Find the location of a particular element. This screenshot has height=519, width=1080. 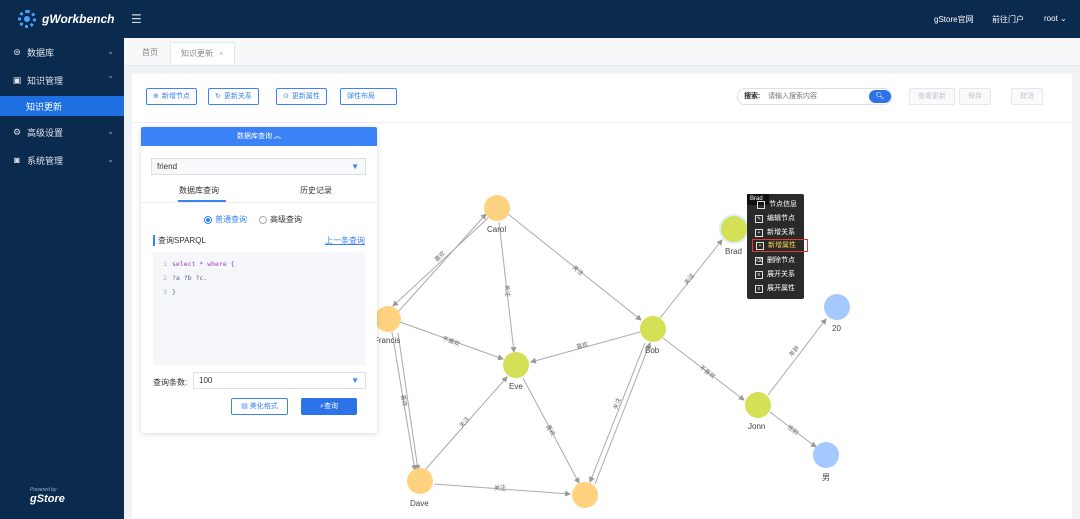

graph-node-male is located at coordinates (826, 455).